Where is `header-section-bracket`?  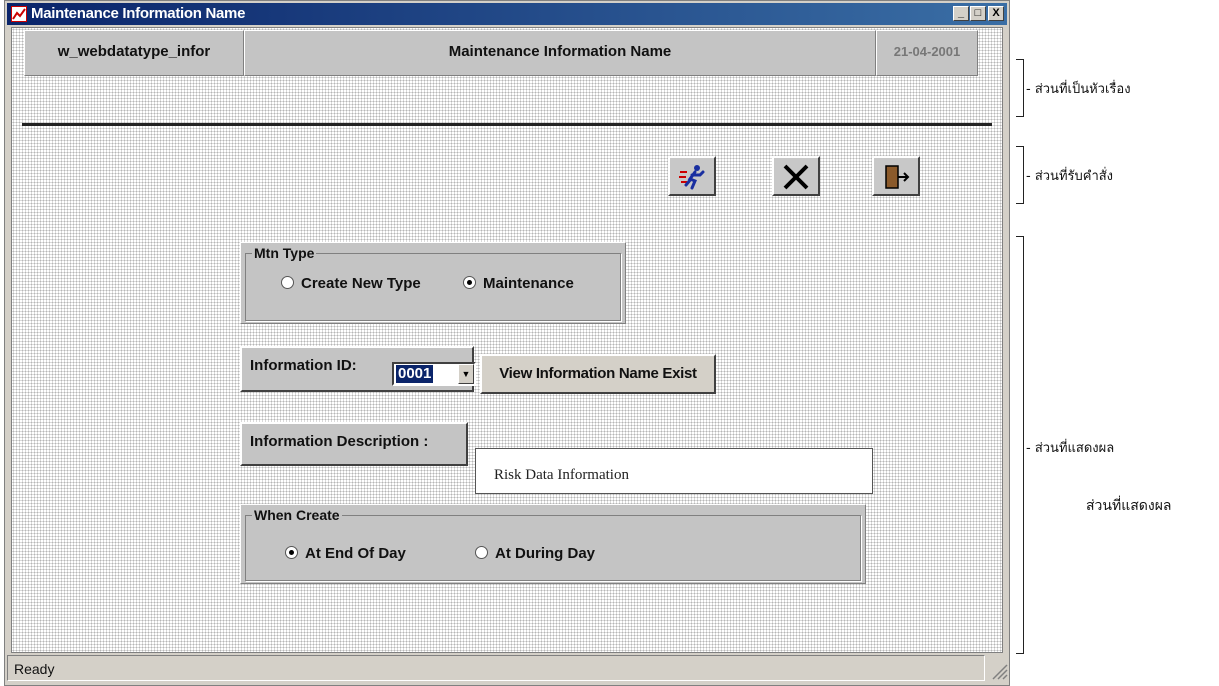
header-section-bracket is located at coordinates (1020, 88).